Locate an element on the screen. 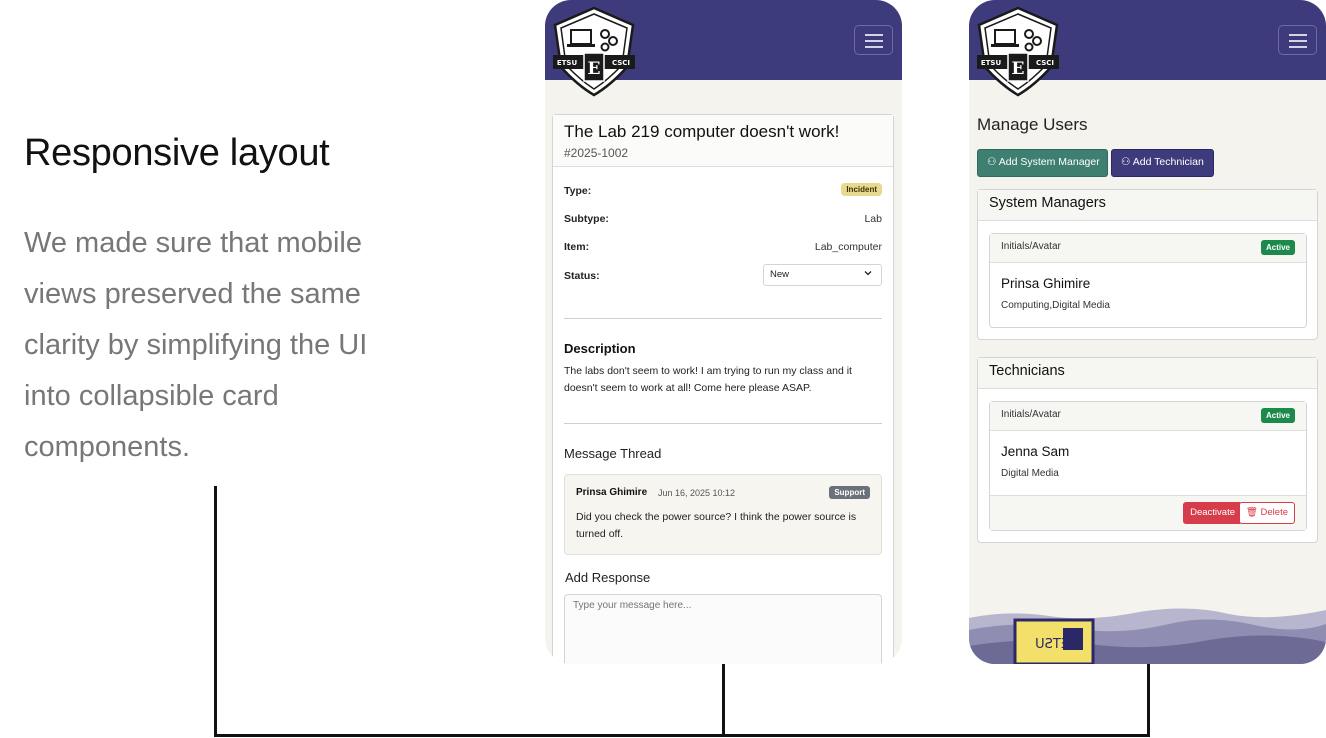  response-input is located at coordinates (723, 629).